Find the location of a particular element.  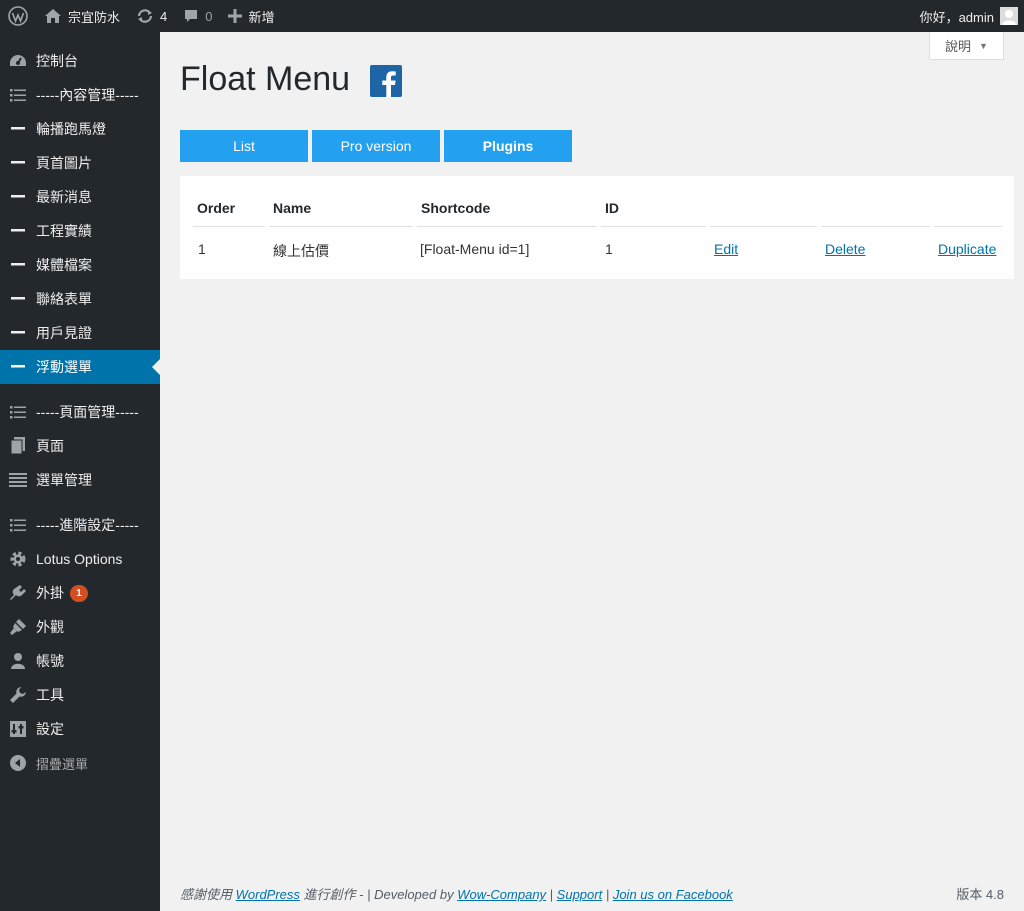

footer-support-link: Support is located at coordinates (580, 894).